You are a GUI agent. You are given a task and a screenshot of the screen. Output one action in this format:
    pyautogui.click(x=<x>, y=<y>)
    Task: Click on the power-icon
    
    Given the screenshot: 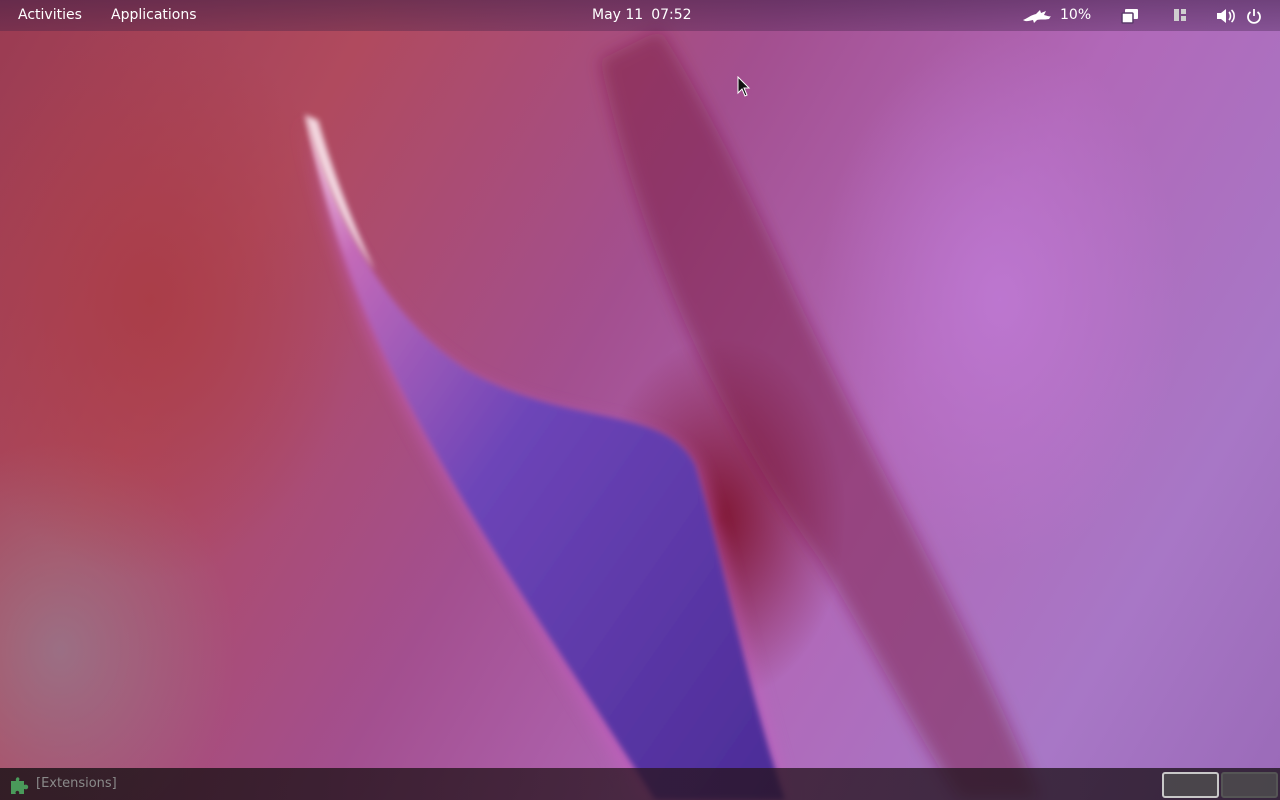 What is the action you would take?
    pyautogui.click(x=1255, y=15)
    